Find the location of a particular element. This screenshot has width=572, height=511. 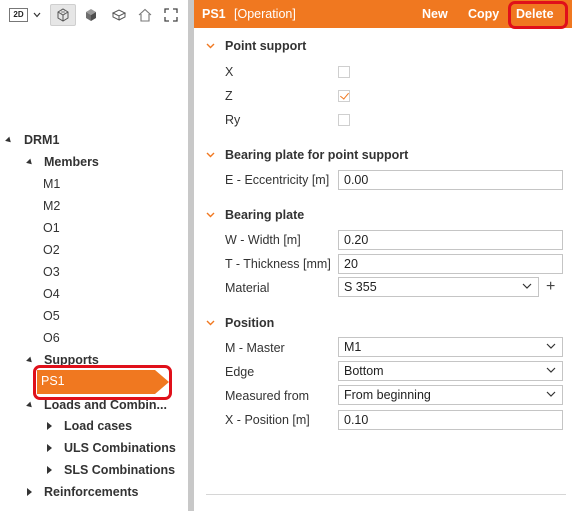

view-mode-dropdown: 2D is located at coordinates (25, 15).